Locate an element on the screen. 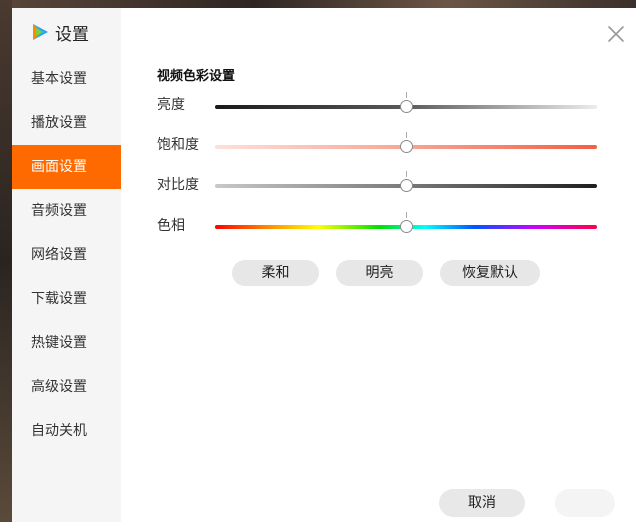 The image size is (636, 522). cancel-button: 取消 is located at coordinates (482, 503).